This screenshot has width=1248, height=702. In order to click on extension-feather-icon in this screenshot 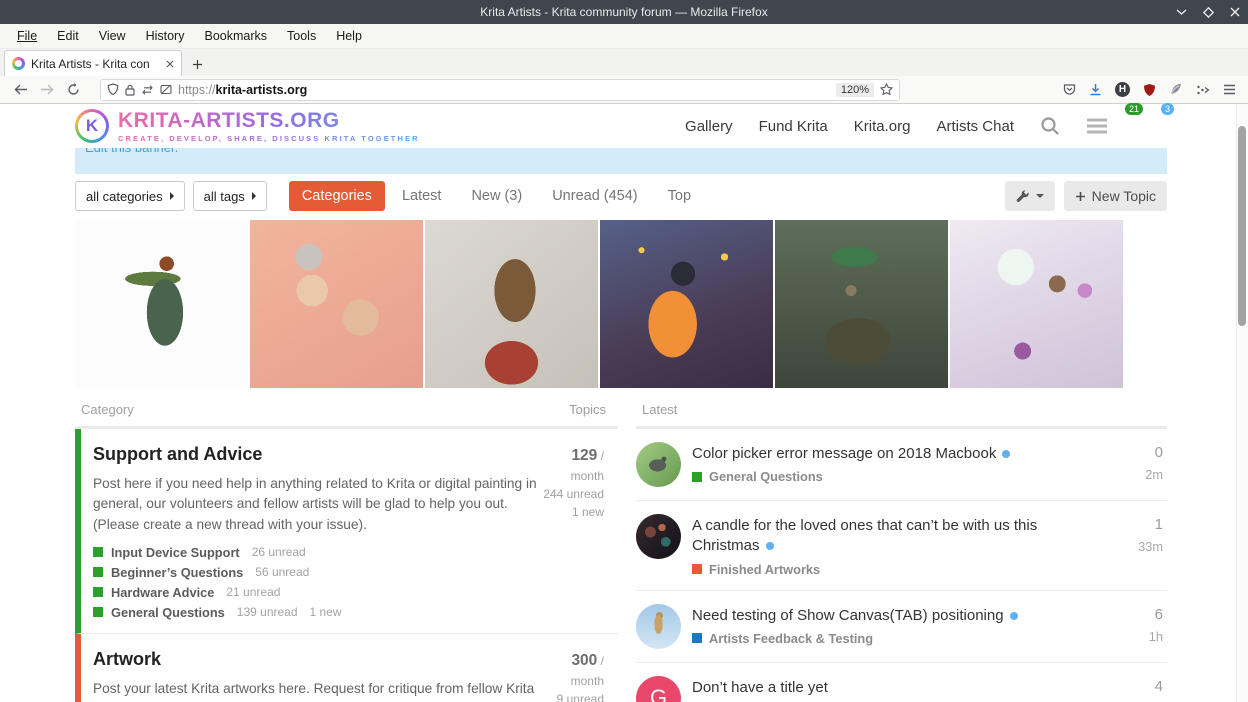, I will do `click(1176, 89)`.